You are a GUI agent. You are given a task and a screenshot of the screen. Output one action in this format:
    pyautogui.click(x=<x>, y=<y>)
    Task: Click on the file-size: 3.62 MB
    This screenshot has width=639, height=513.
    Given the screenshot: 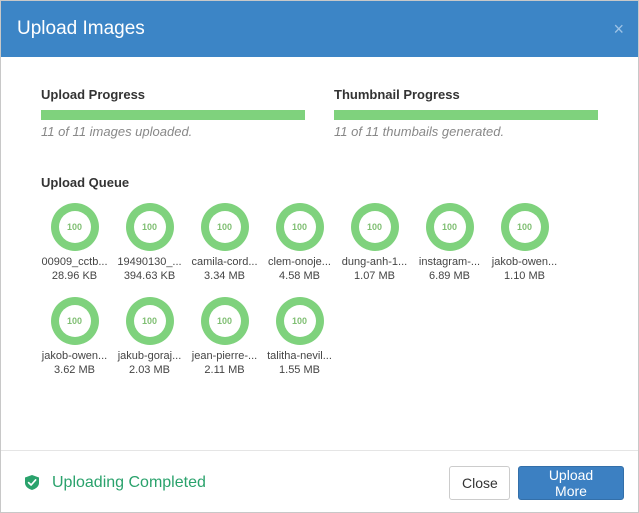 What is the action you would take?
    pyautogui.click(x=74, y=370)
    